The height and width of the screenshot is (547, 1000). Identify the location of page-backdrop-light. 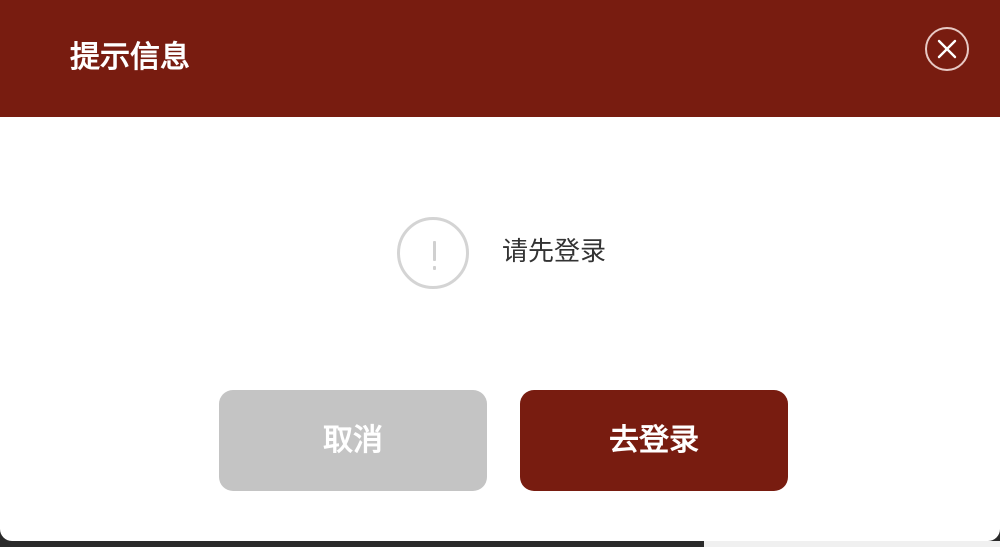
(852, 544).